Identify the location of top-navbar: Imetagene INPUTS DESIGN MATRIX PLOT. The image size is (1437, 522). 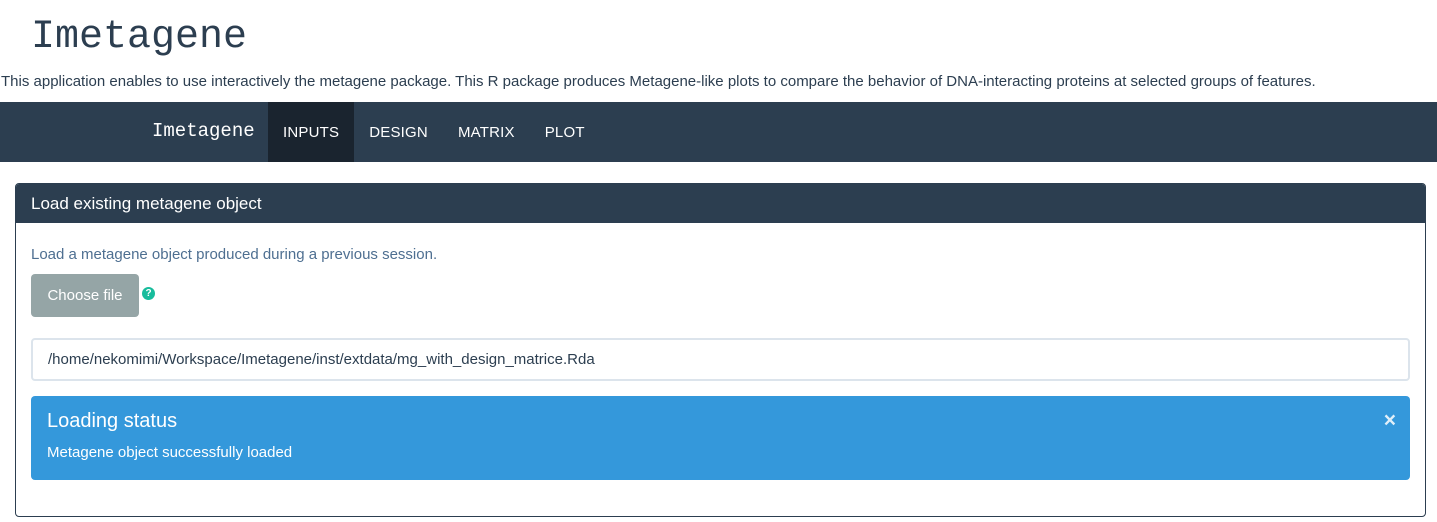
(718, 132).